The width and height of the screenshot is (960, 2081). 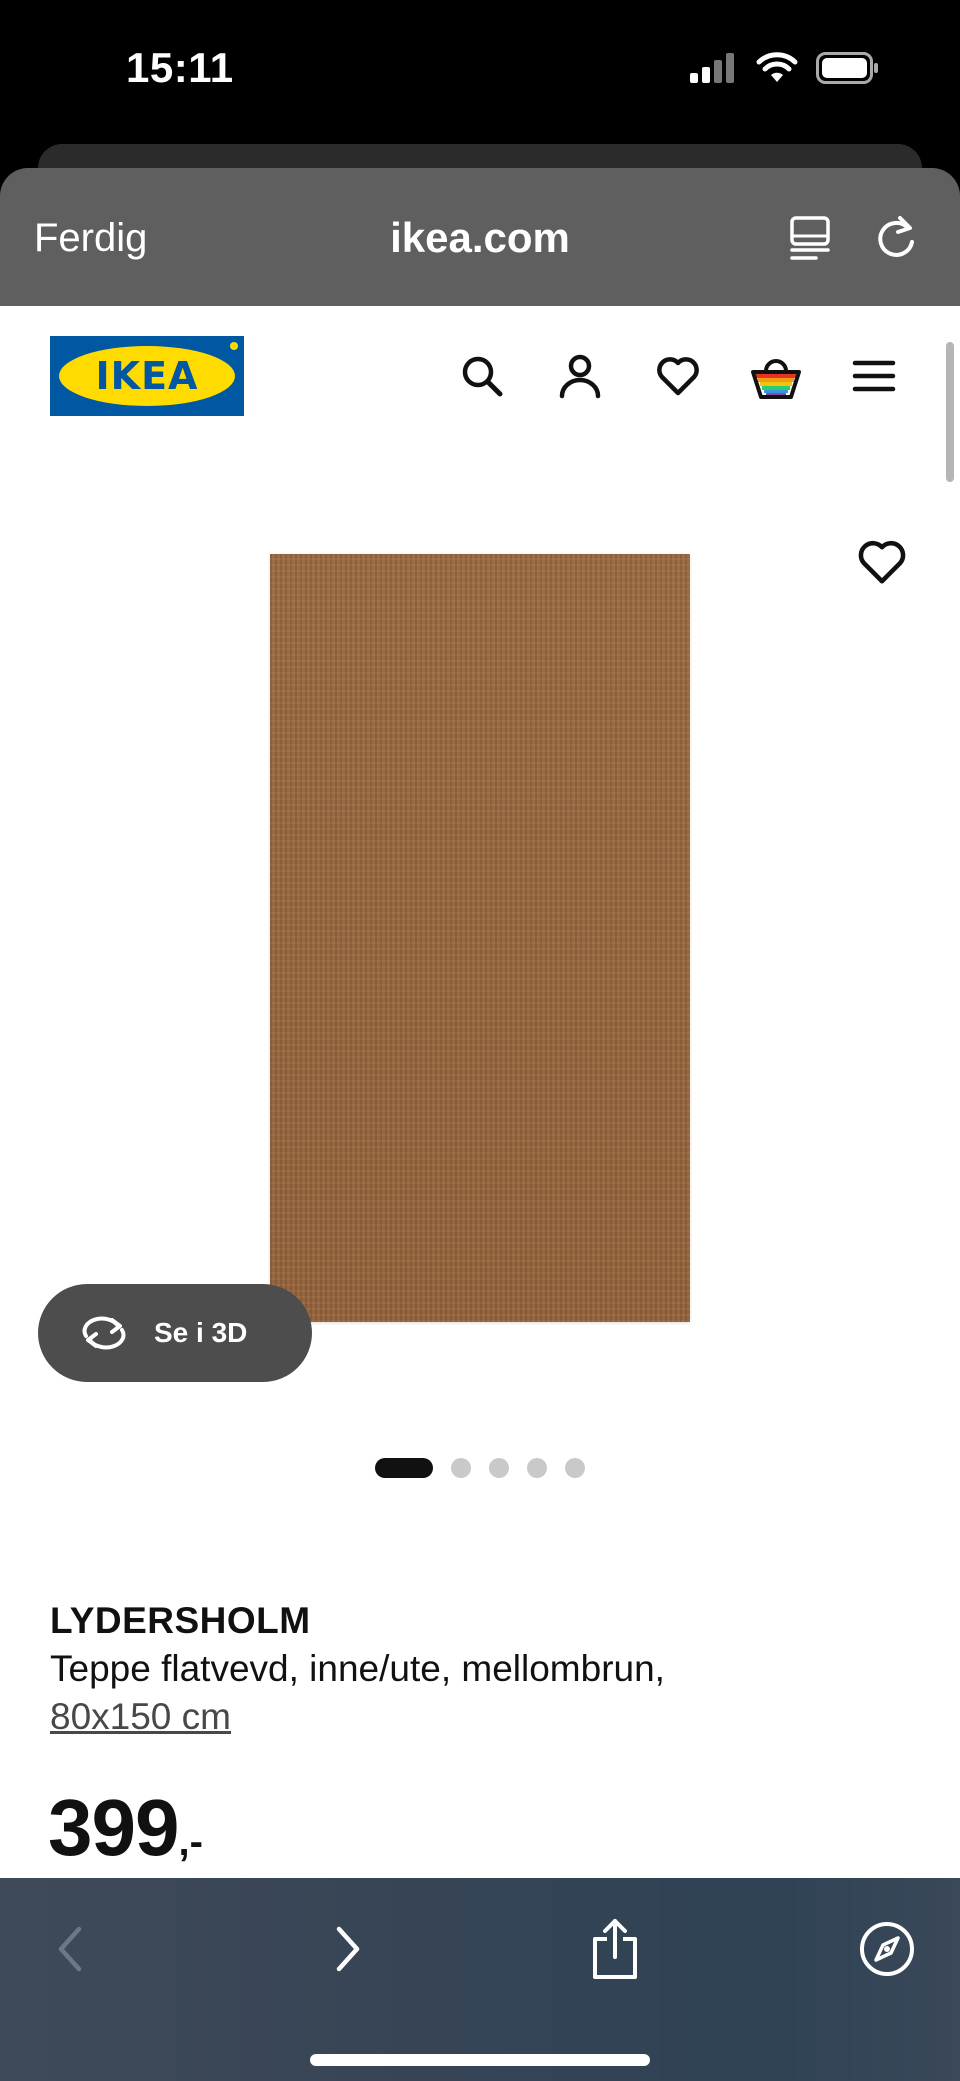 I want to click on status-icons, so click(x=785, y=68).